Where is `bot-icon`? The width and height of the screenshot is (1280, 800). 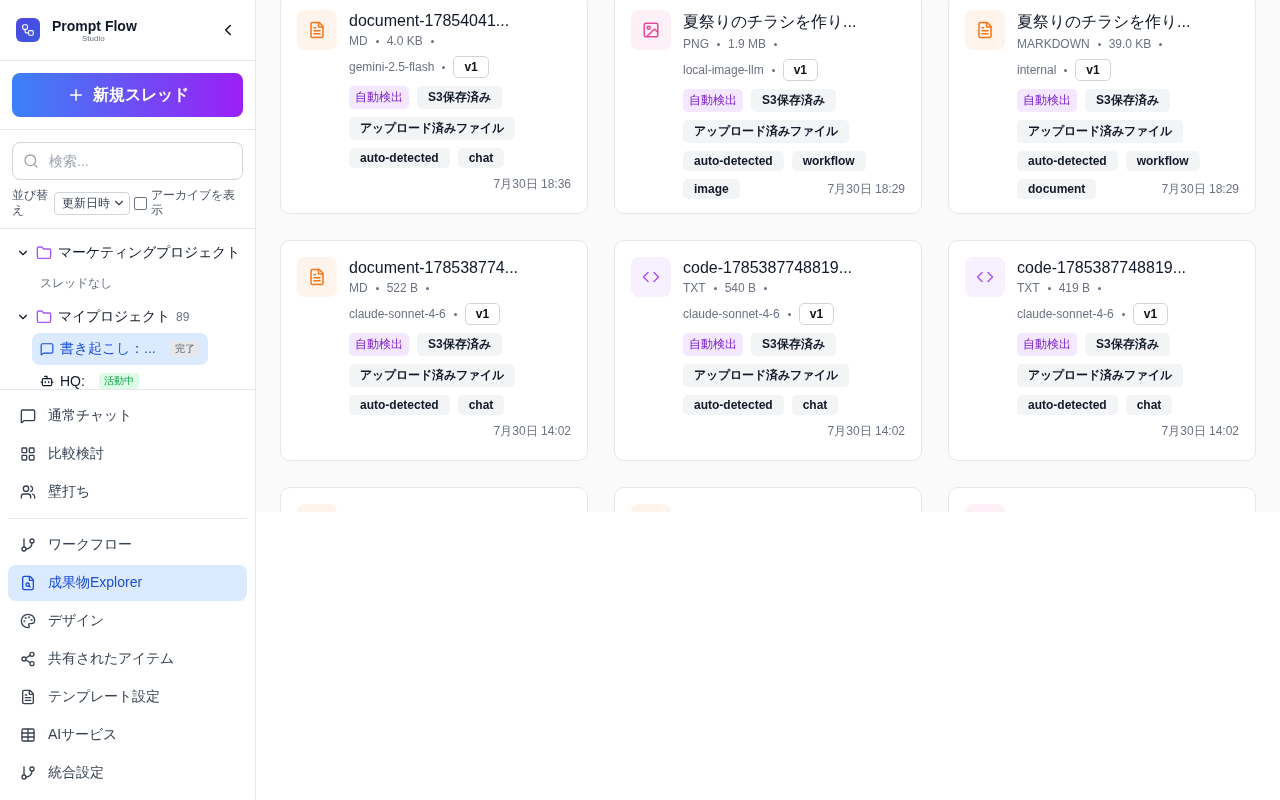
bot-icon is located at coordinates (47, 381).